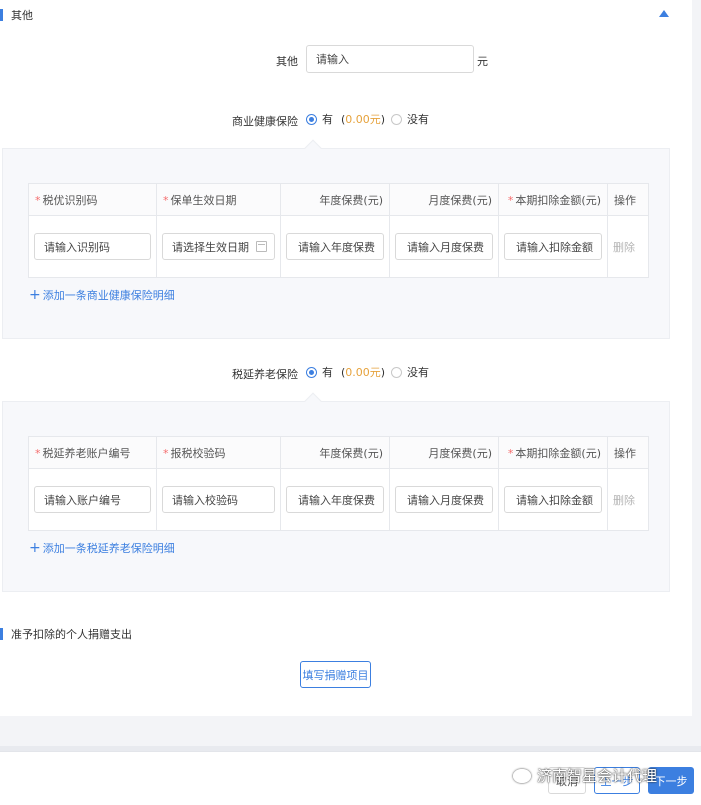 This screenshot has width=701, height=805. I want to click on commercial-health-yes-radio: 有 ( 0.00元 ), so click(345, 119).